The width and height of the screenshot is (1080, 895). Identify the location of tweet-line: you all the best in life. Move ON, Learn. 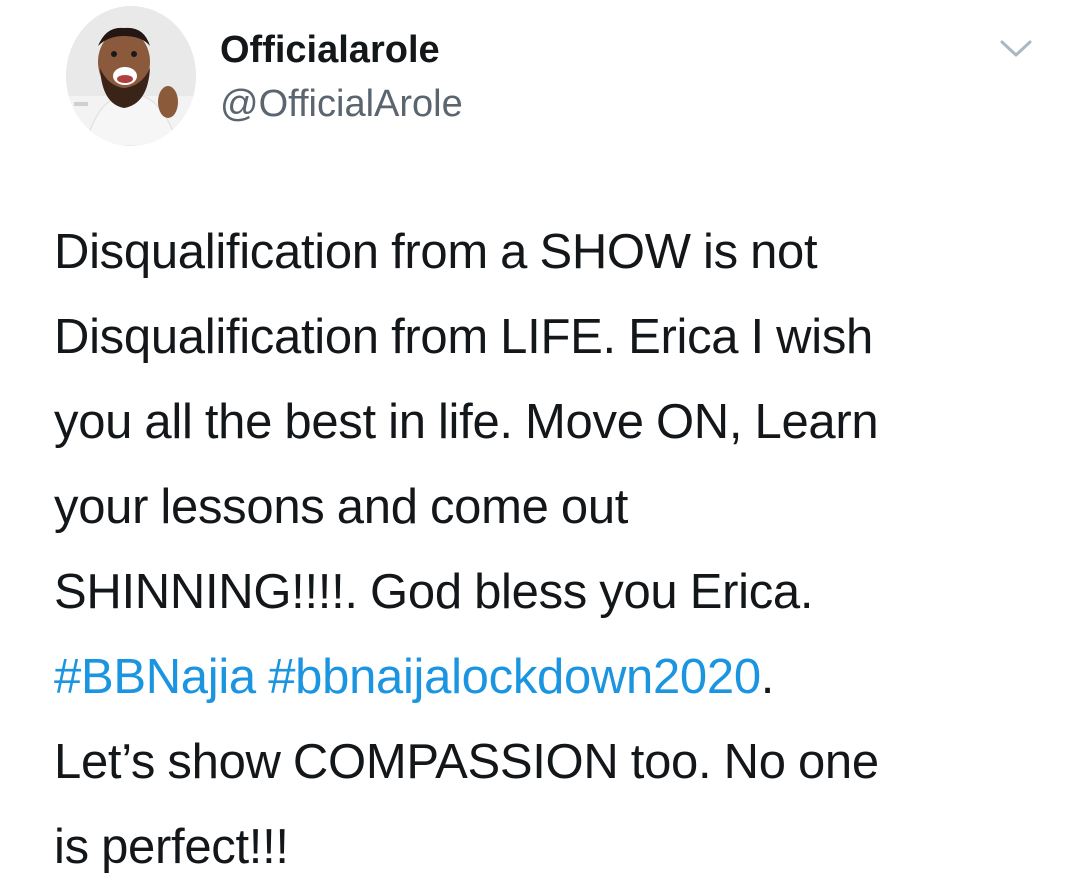
(466, 422).